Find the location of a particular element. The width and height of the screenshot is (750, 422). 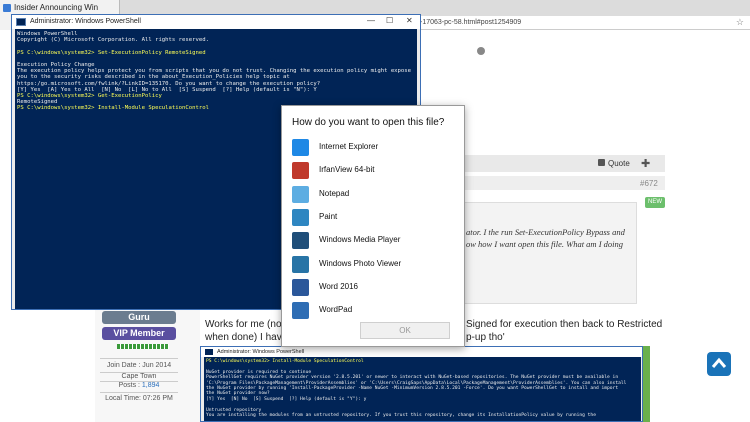

posts-count: Posts : 1,894 is located at coordinates (139, 385).